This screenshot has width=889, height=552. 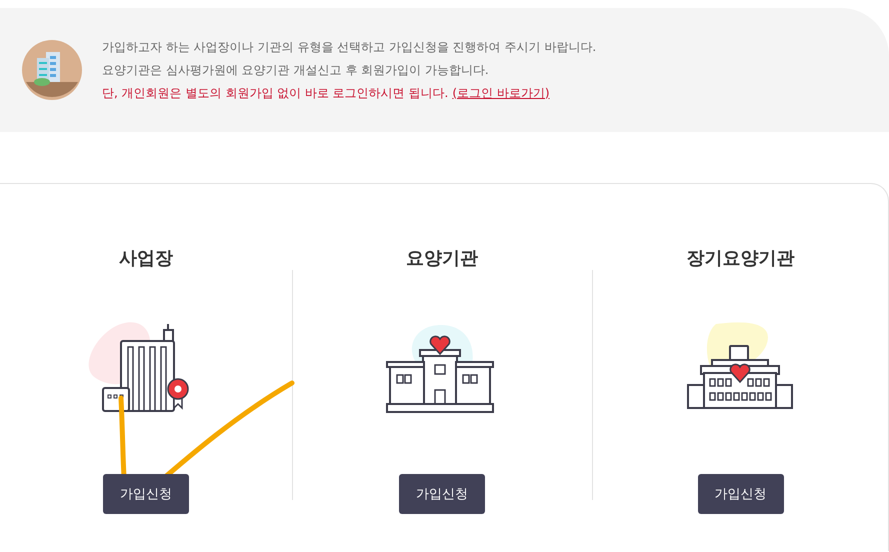 I want to click on building-icon, so click(x=52, y=70).